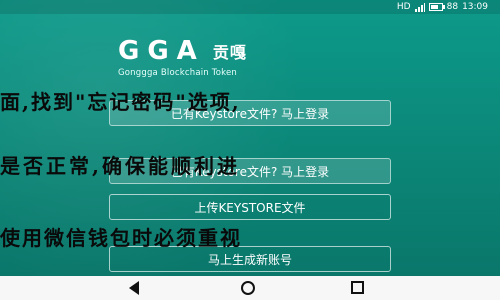 The width and height of the screenshot is (500, 300). Describe the element at coordinates (250, 51) in the screenshot. I see `logo-main-row: GGA 贡嘎` at that location.